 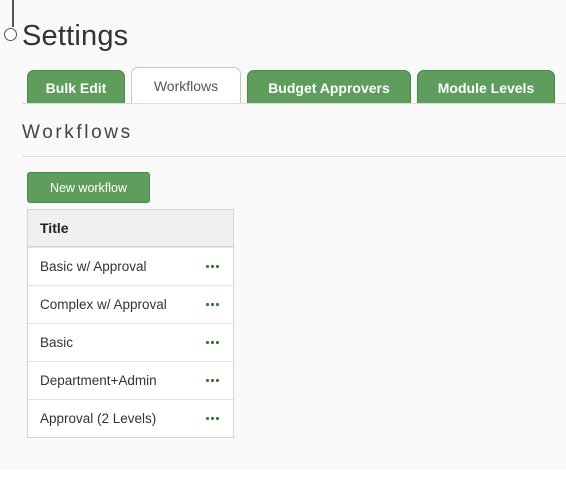 What do you see at coordinates (93, 266) in the screenshot?
I see `row-title: Basic w/ Approval` at bounding box center [93, 266].